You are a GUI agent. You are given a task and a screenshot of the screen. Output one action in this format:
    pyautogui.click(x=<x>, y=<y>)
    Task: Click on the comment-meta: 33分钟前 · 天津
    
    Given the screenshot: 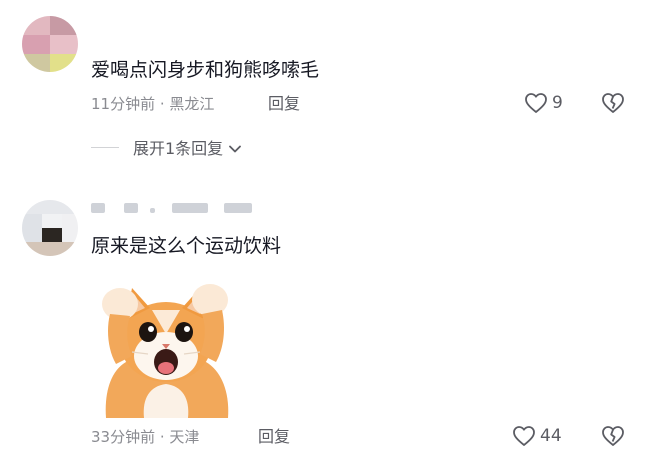 What is the action you would take?
    pyautogui.click(x=145, y=437)
    